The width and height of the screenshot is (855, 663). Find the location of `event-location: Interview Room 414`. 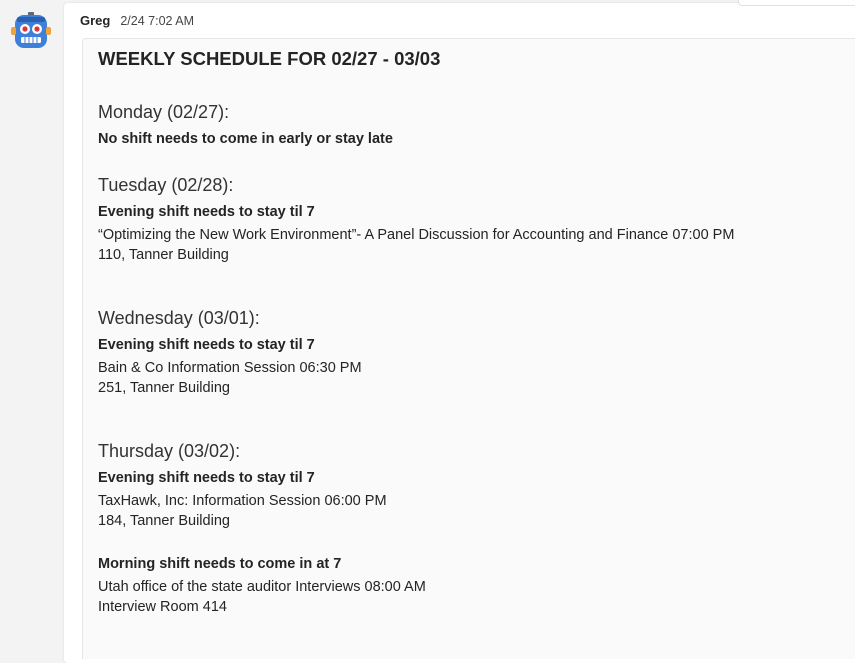

event-location: Interview Room 414 is located at coordinates (162, 607).